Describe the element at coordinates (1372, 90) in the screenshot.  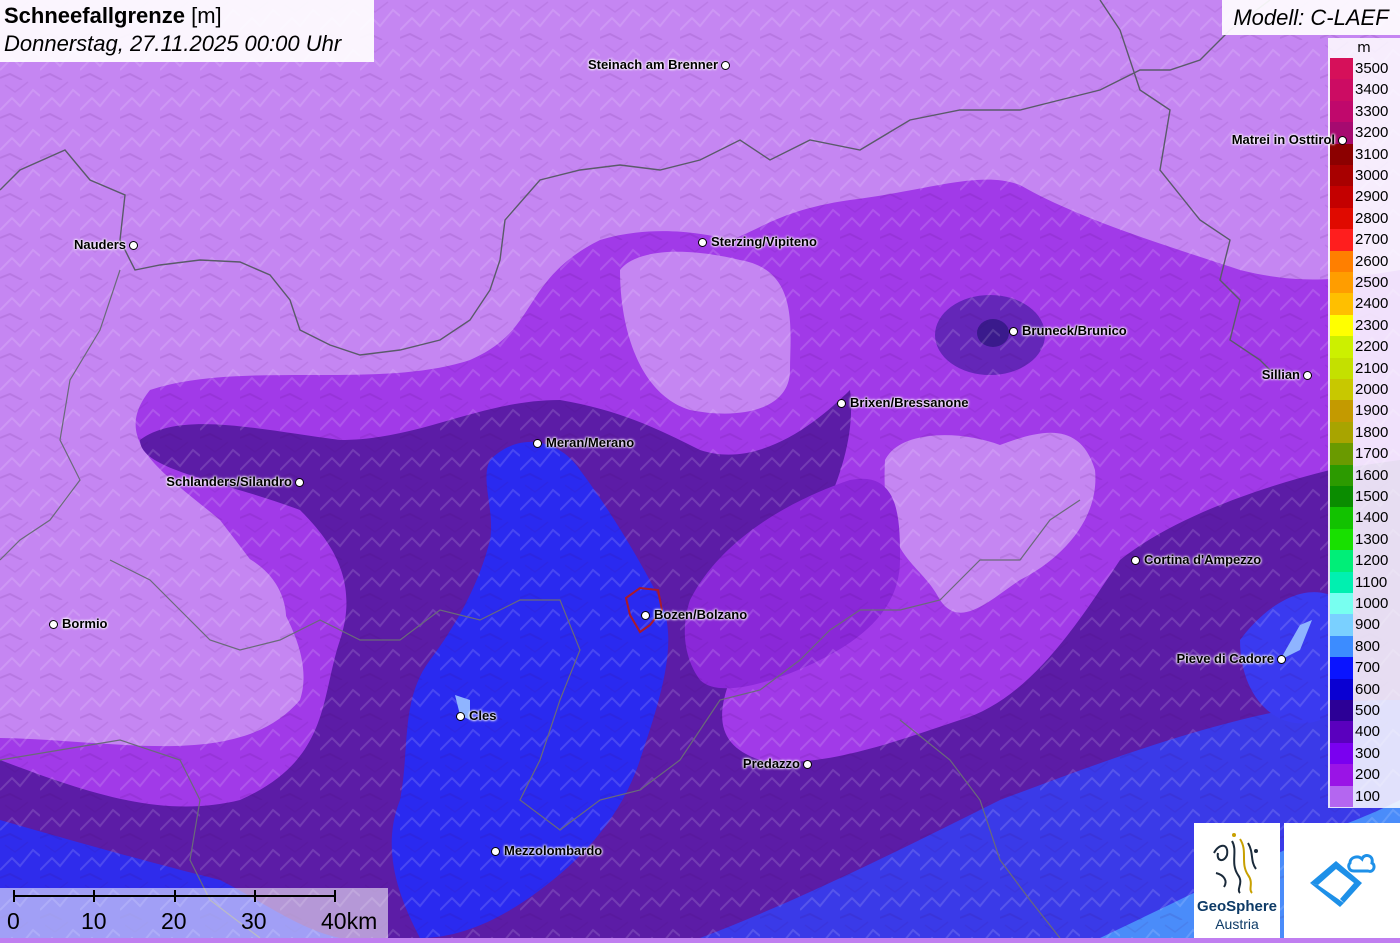
I see `legend-label: 3400` at that location.